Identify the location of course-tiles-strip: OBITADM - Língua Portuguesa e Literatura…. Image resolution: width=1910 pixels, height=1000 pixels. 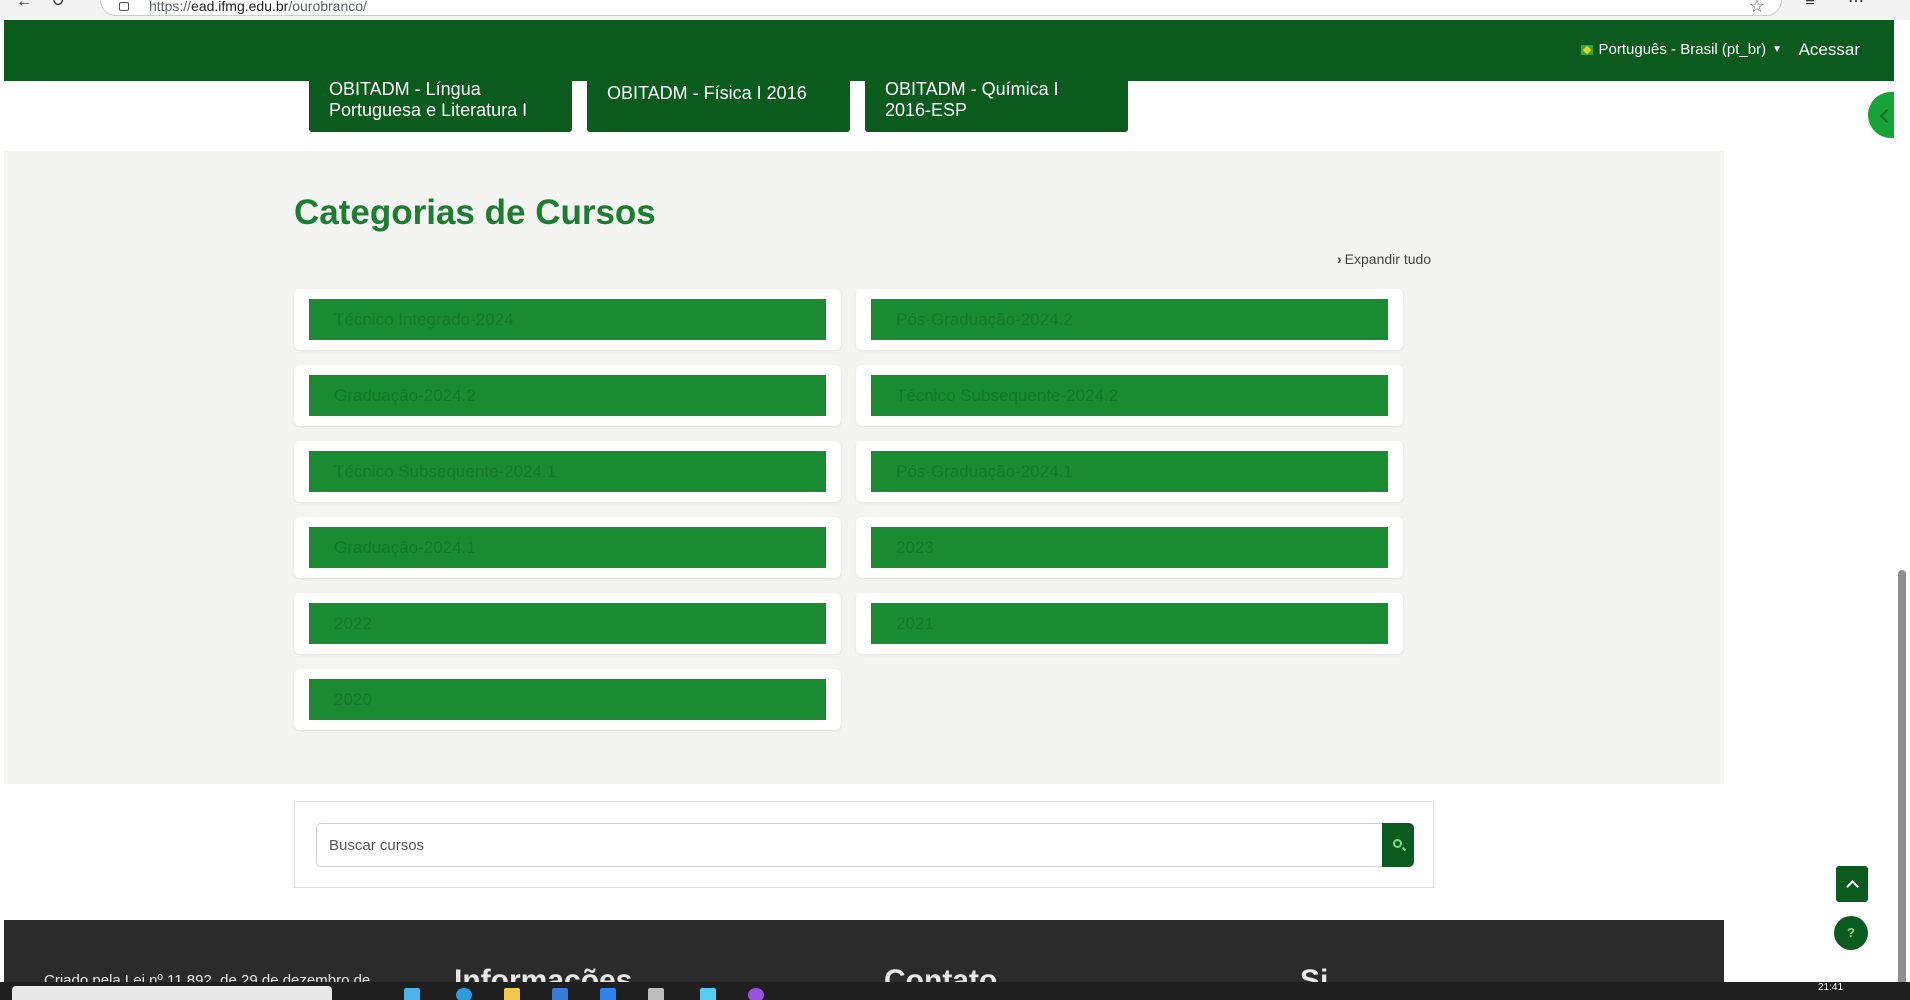
(864, 116).